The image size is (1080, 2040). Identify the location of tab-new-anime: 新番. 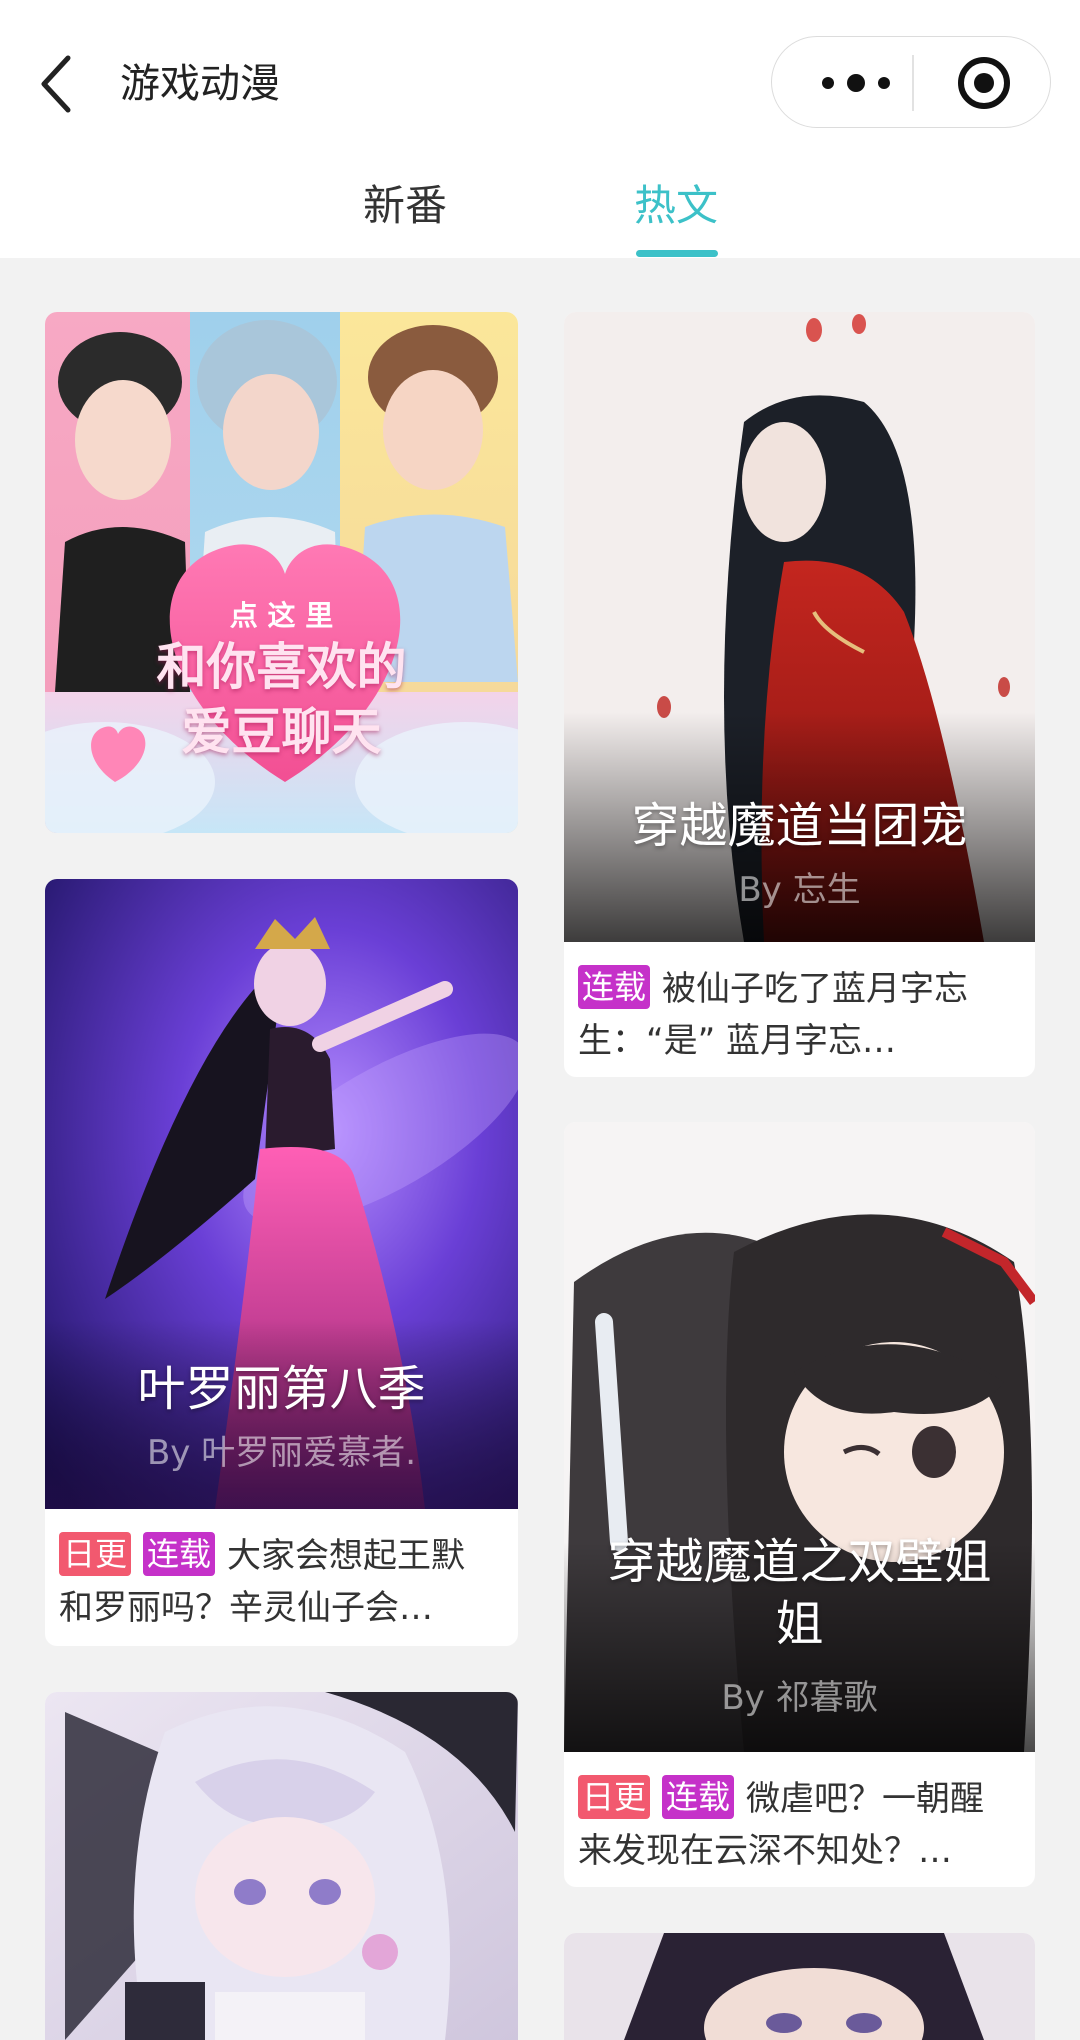
(405, 206).